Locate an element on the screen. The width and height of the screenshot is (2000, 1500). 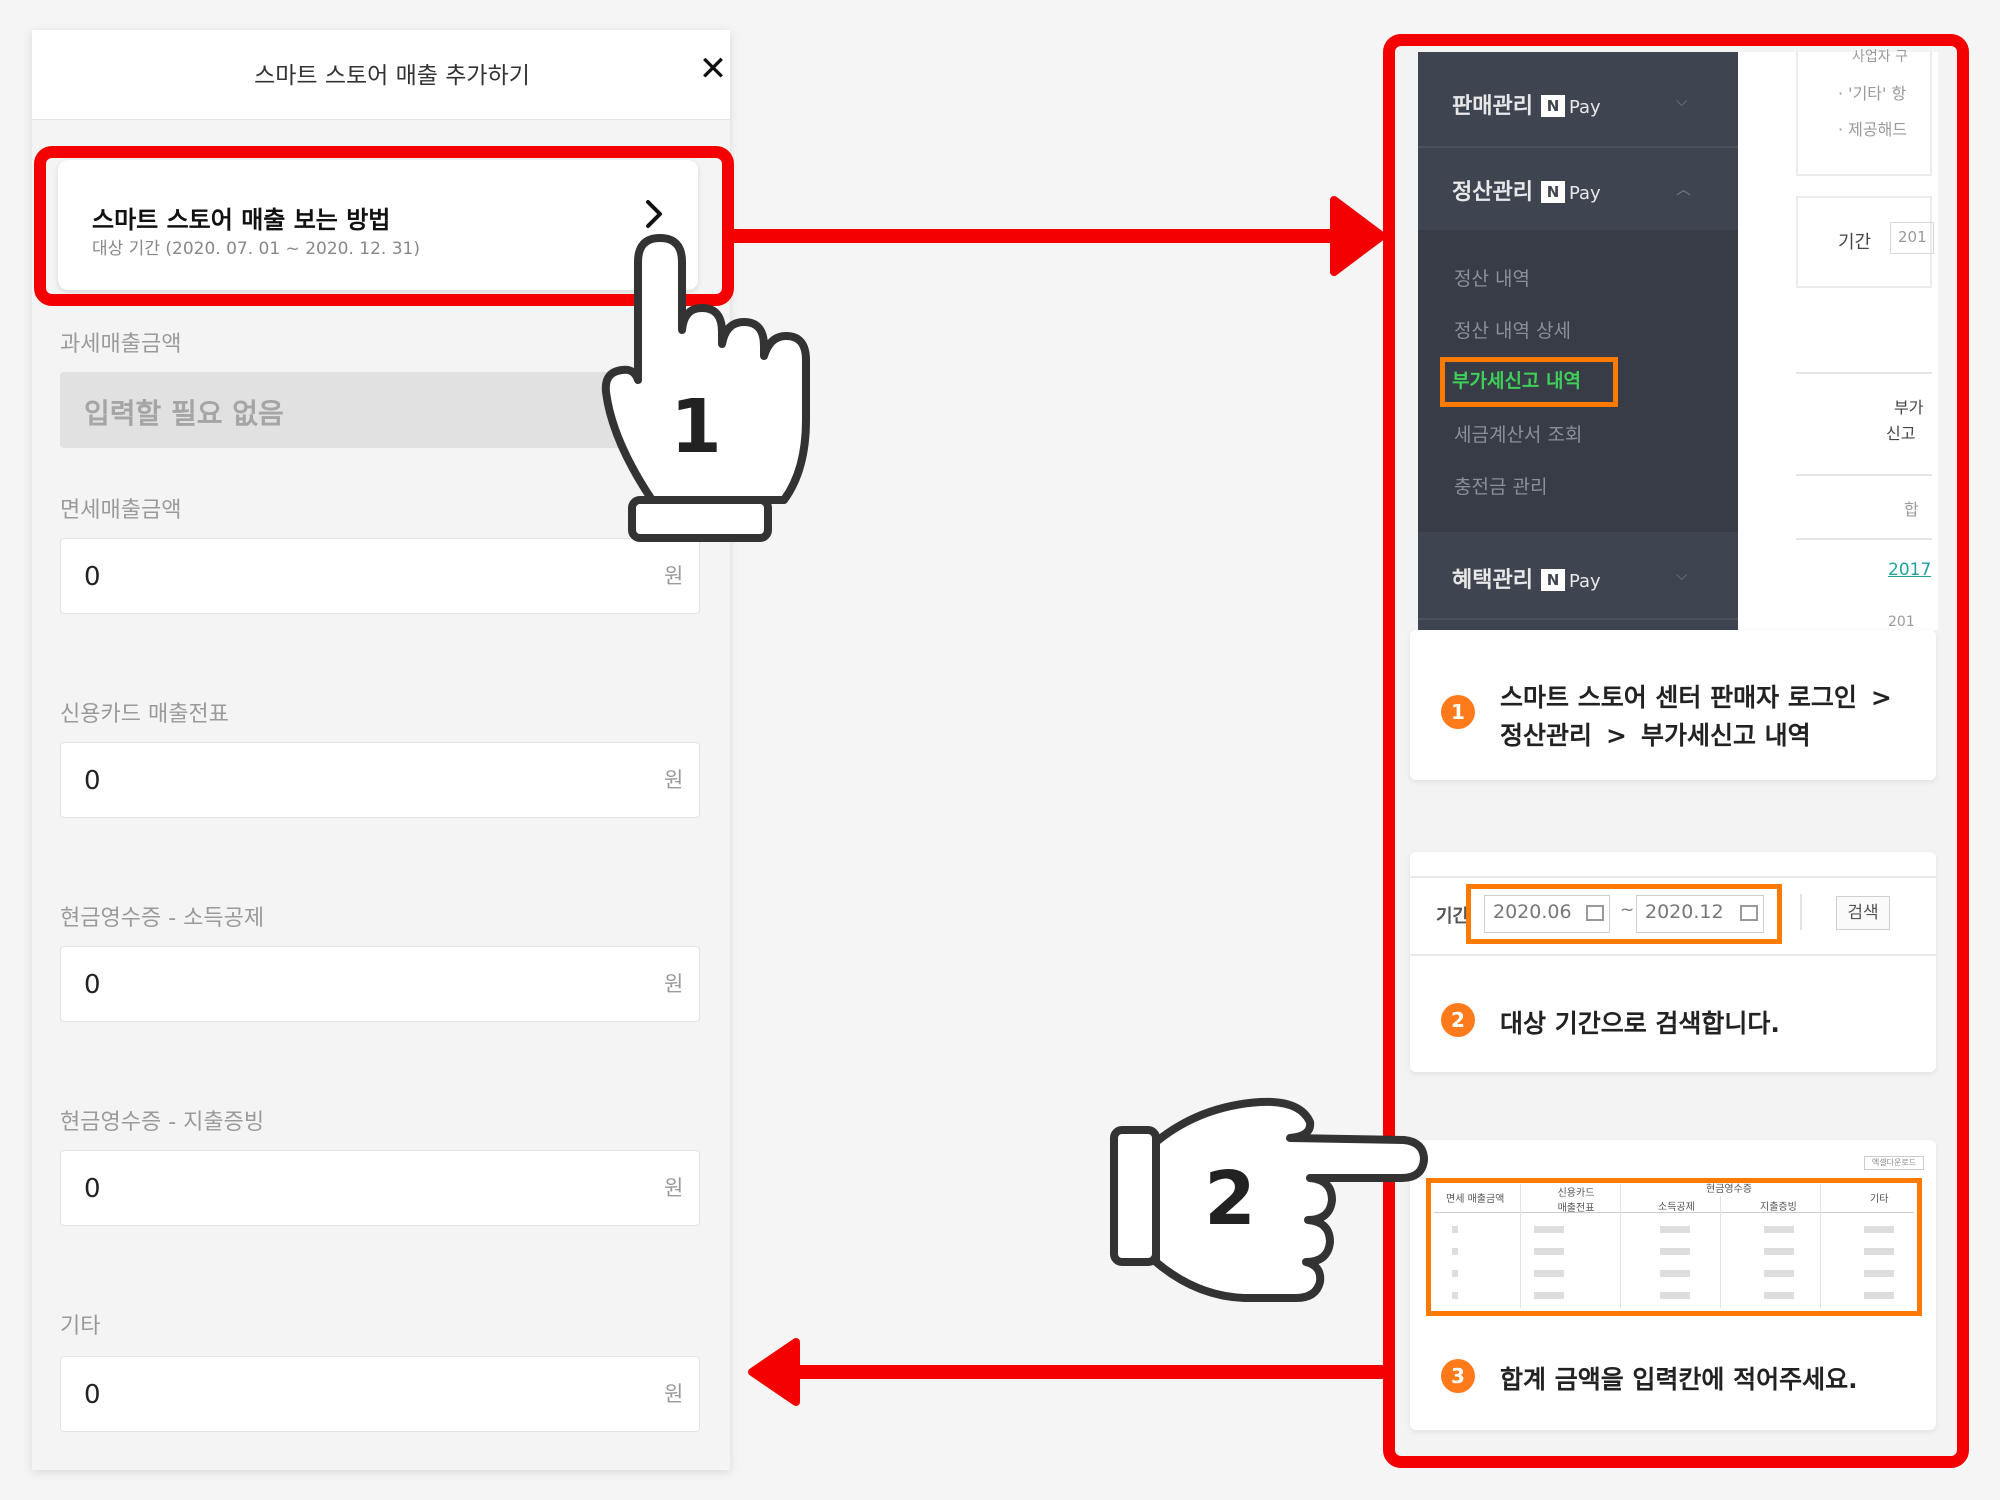
pointing-hand-right-icon is located at coordinates (1269, 1199).